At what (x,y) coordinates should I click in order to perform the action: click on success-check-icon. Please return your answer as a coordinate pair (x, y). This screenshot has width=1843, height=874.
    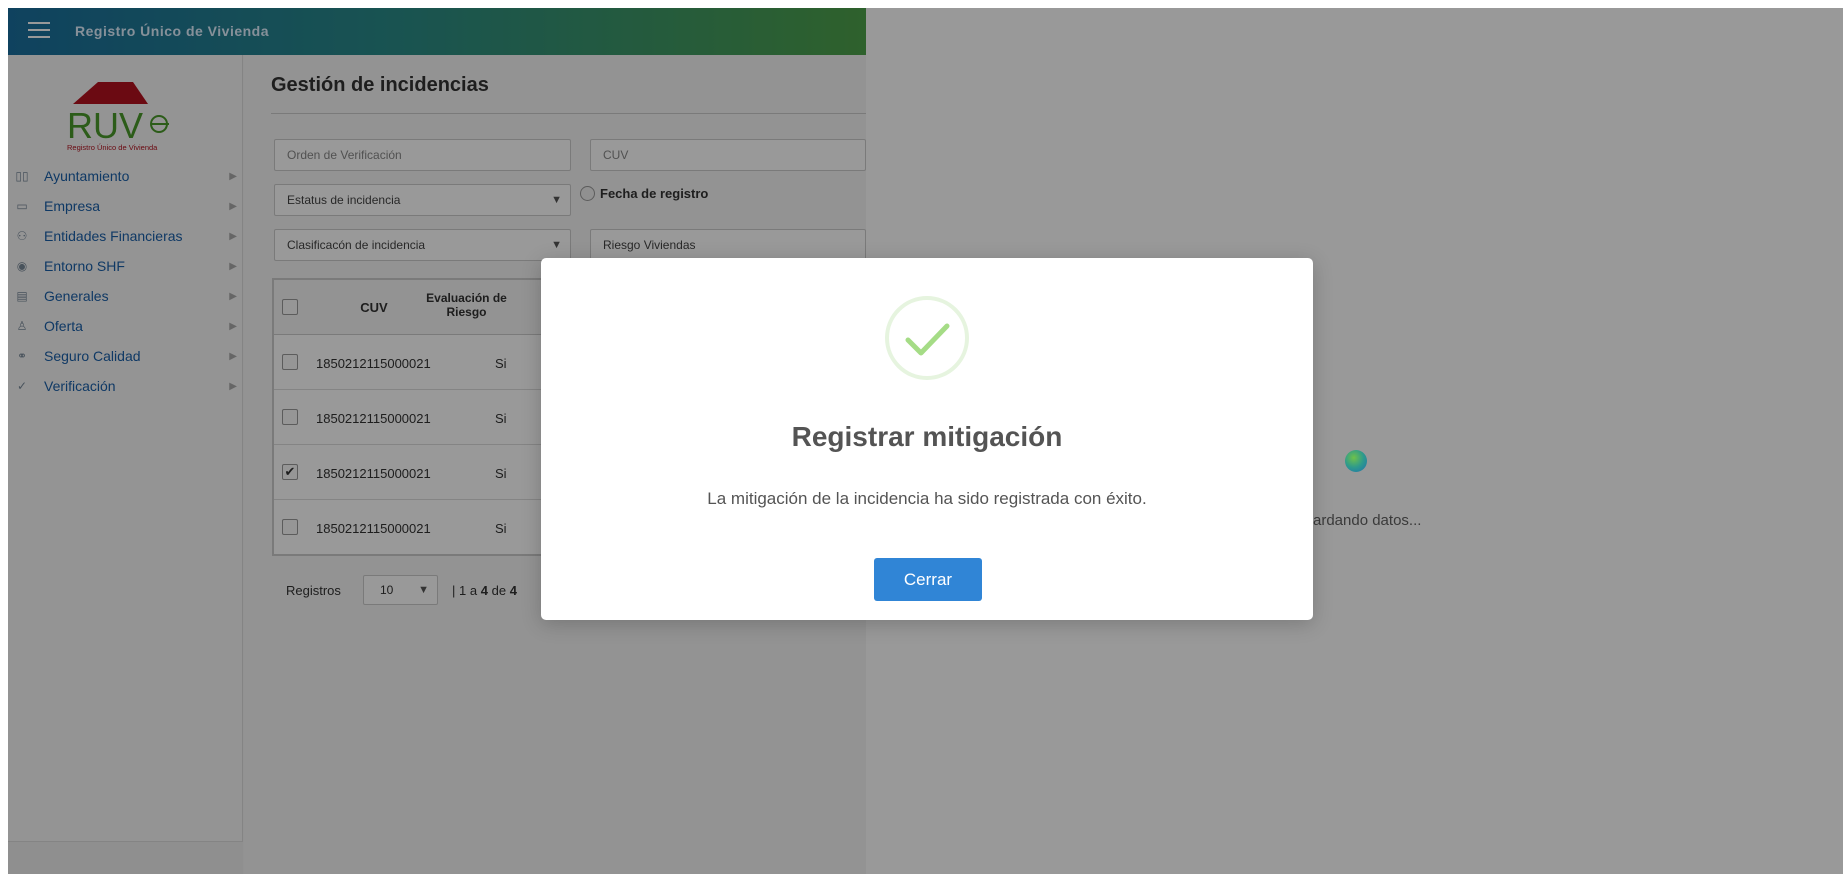
    Looking at the image, I should click on (927, 338).